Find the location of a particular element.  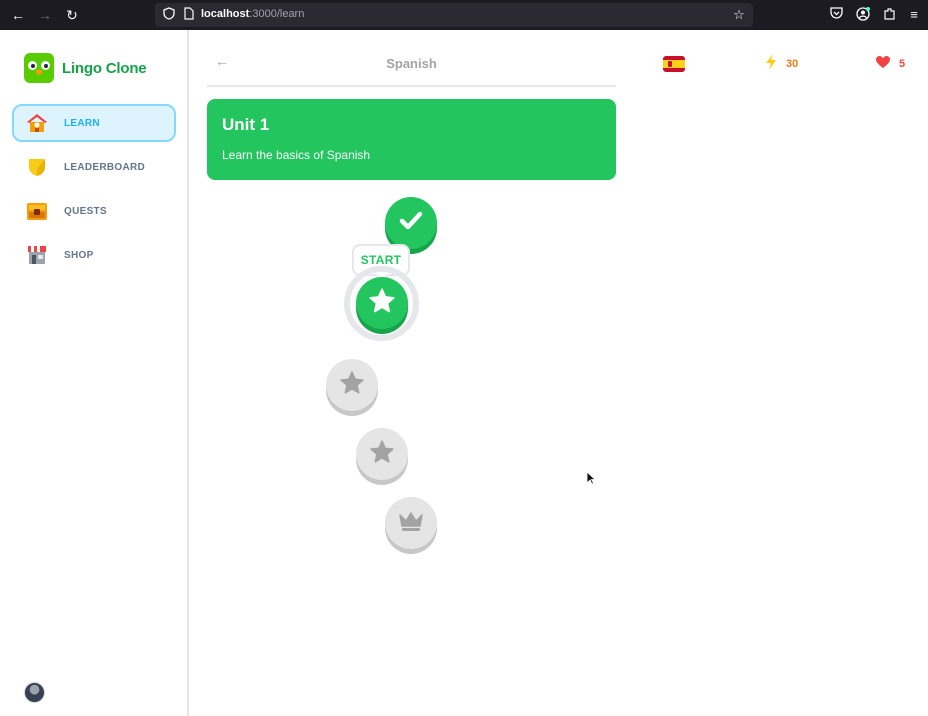

mouse-cursor-icon is located at coordinates (591, 480).